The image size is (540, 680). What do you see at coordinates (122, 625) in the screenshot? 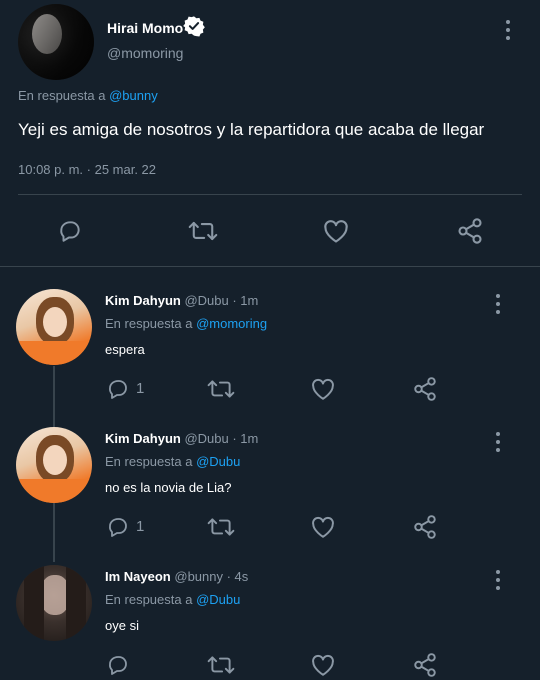
I see `reply-text: oye si` at bounding box center [122, 625].